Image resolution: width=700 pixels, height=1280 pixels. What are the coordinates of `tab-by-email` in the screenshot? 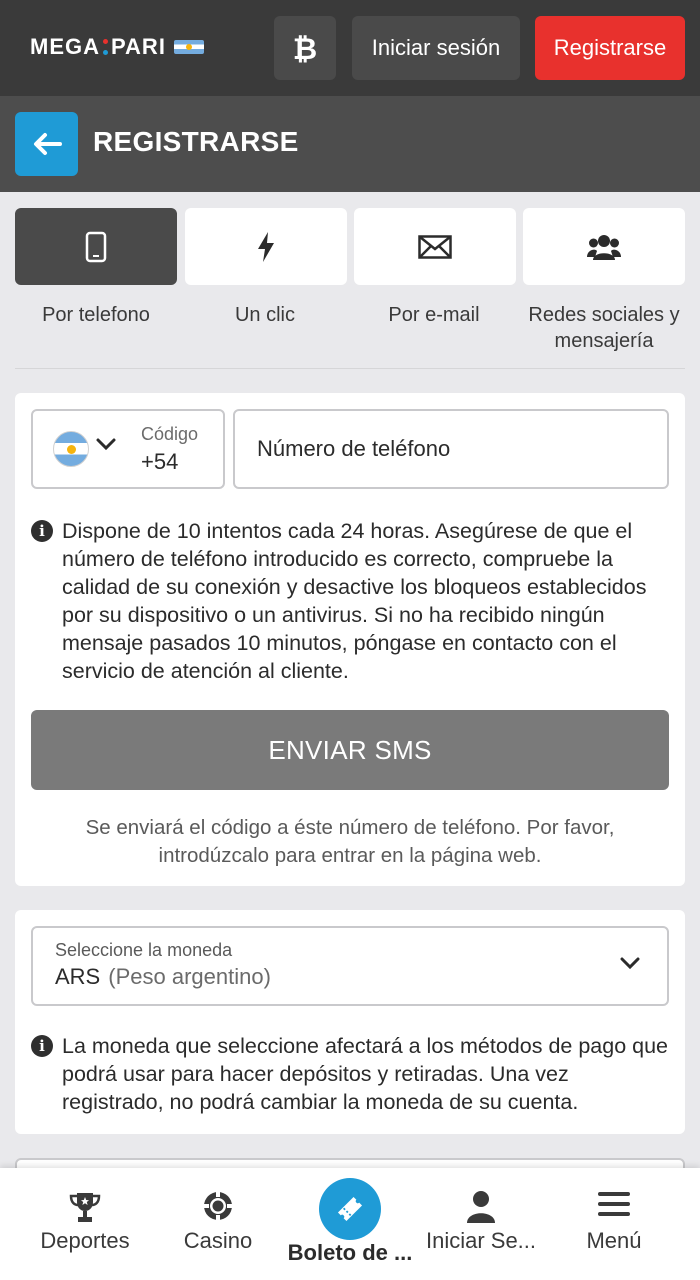 It's located at (435, 246).